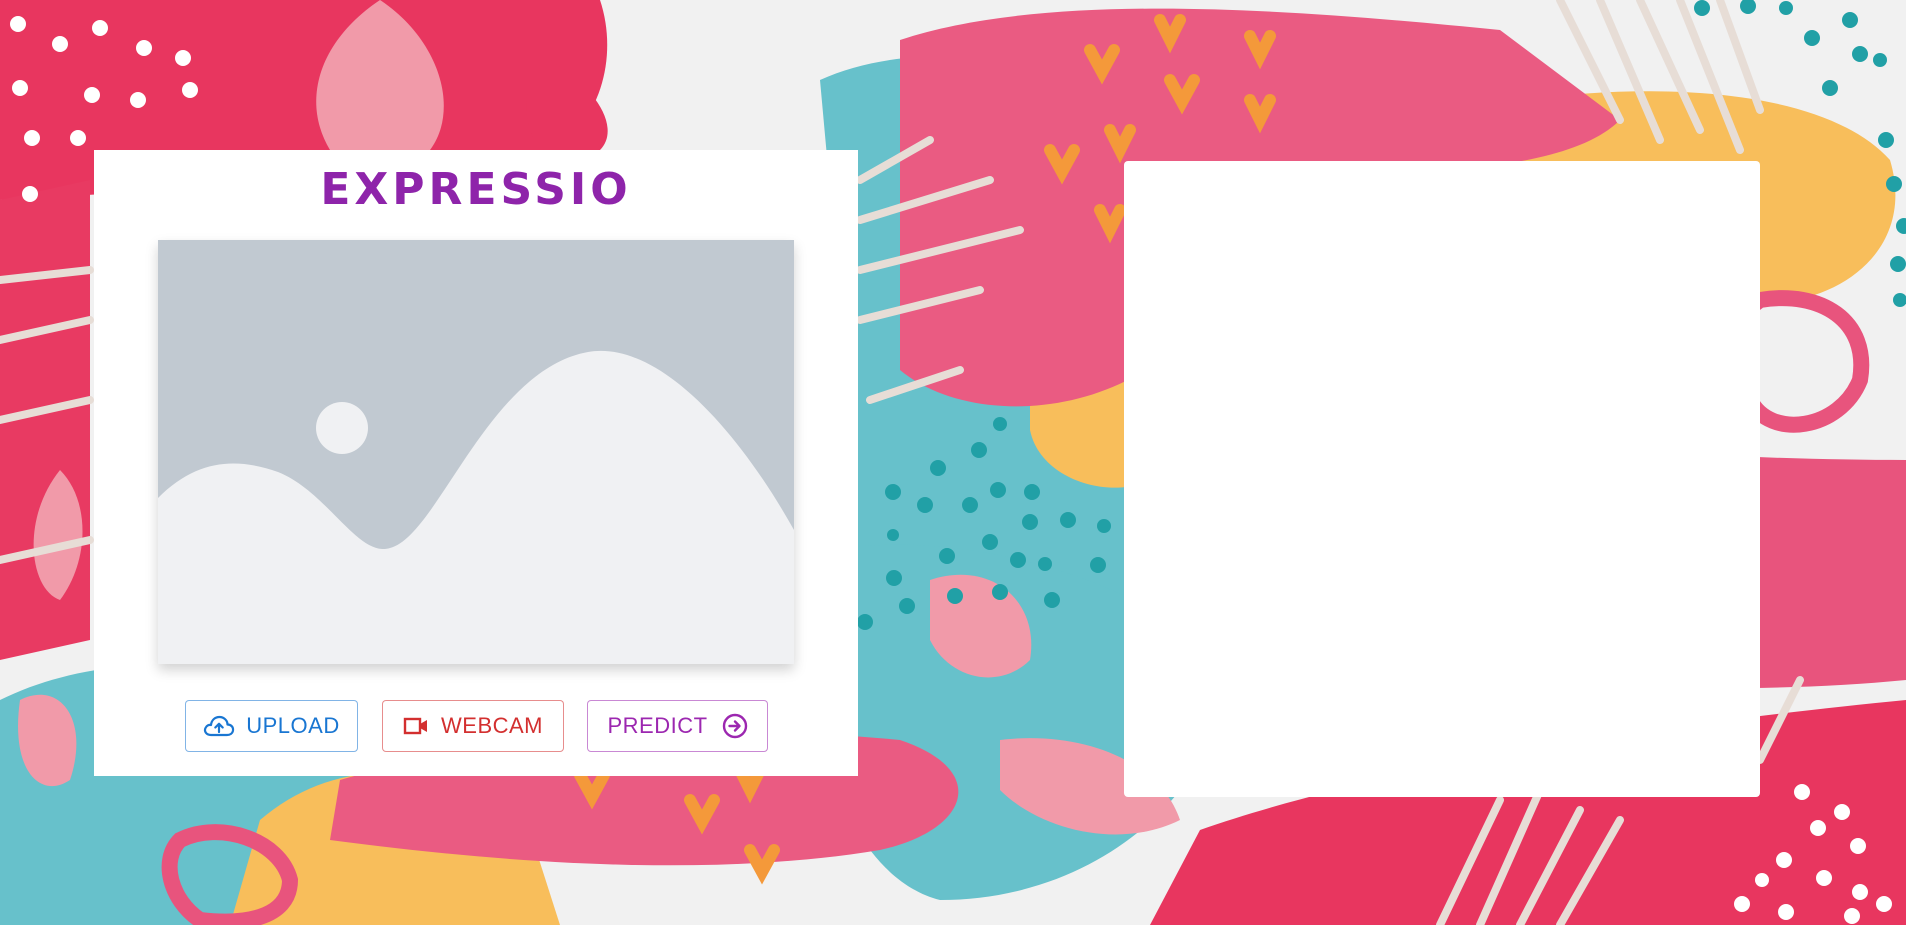 The image size is (1906, 925). Describe the element at coordinates (293, 725) in the screenshot. I see `upload-label: UPLOAD` at that location.